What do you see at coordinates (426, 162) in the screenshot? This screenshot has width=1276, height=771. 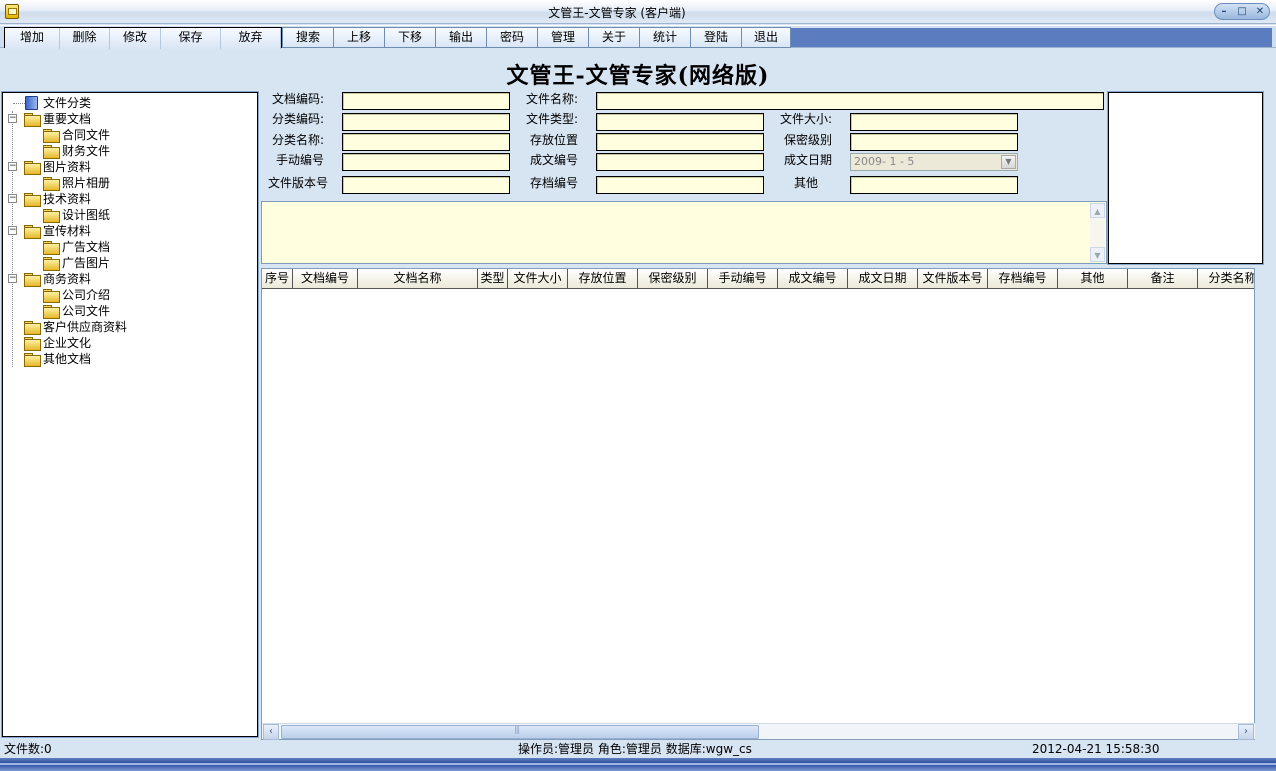 I see `manual-no-input` at bounding box center [426, 162].